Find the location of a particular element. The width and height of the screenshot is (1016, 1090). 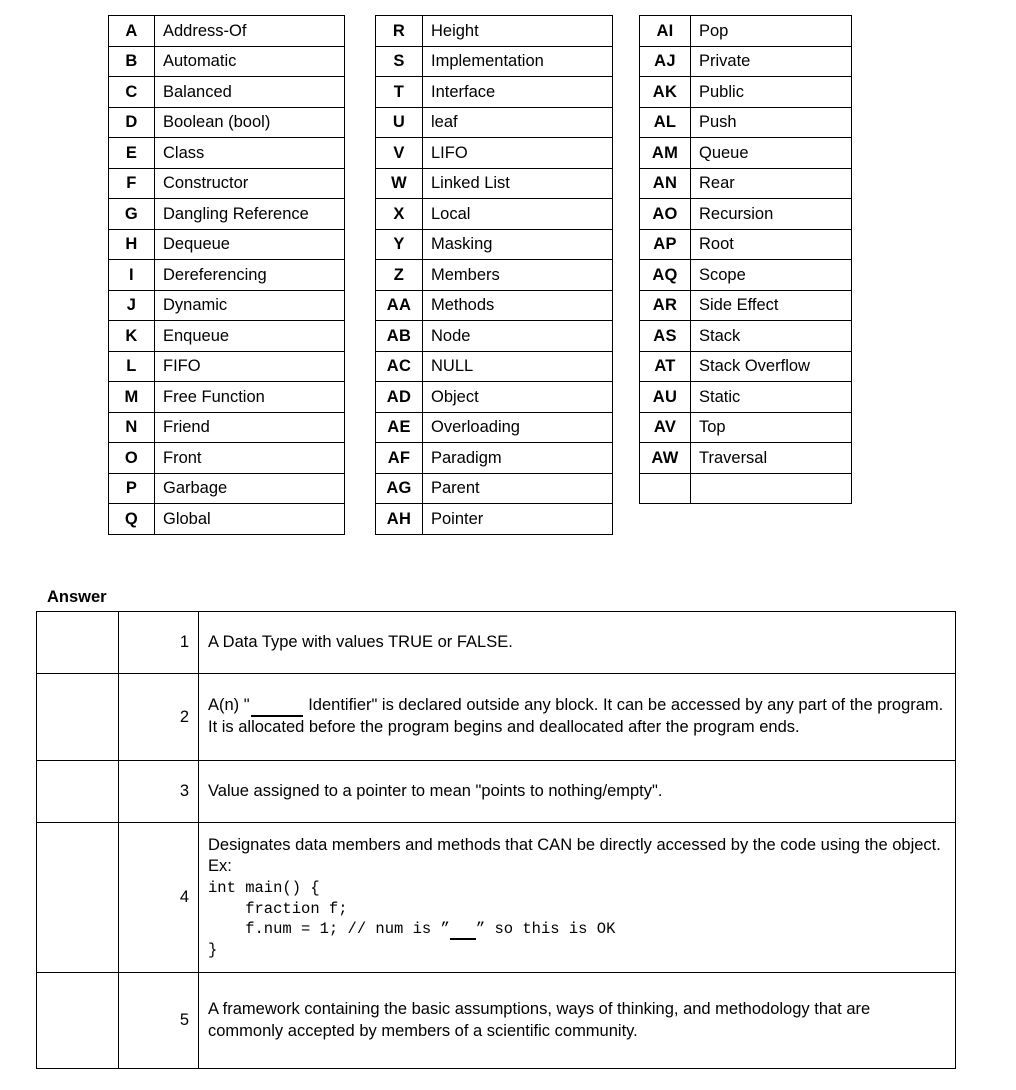

table-row: O Front is located at coordinates (226, 458).